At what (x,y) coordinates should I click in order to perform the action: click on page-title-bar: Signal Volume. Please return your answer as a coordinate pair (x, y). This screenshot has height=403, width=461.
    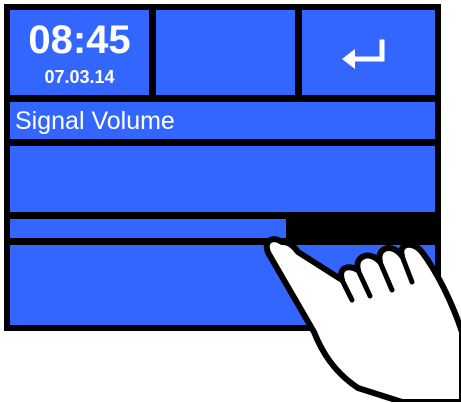
    Looking at the image, I should click on (222, 120).